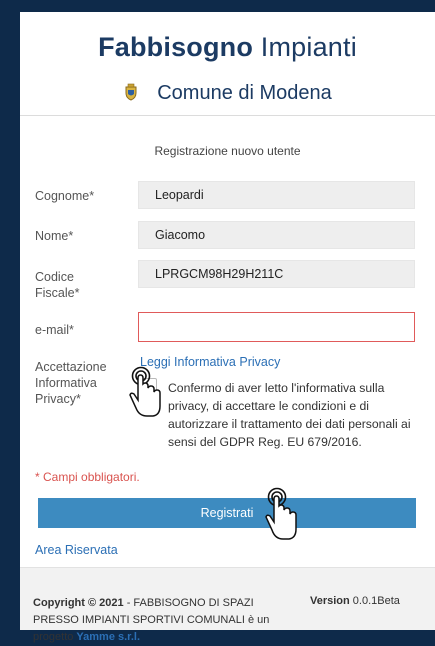 The height and width of the screenshot is (646, 435). I want to click on header-divider, so click(227, 115).